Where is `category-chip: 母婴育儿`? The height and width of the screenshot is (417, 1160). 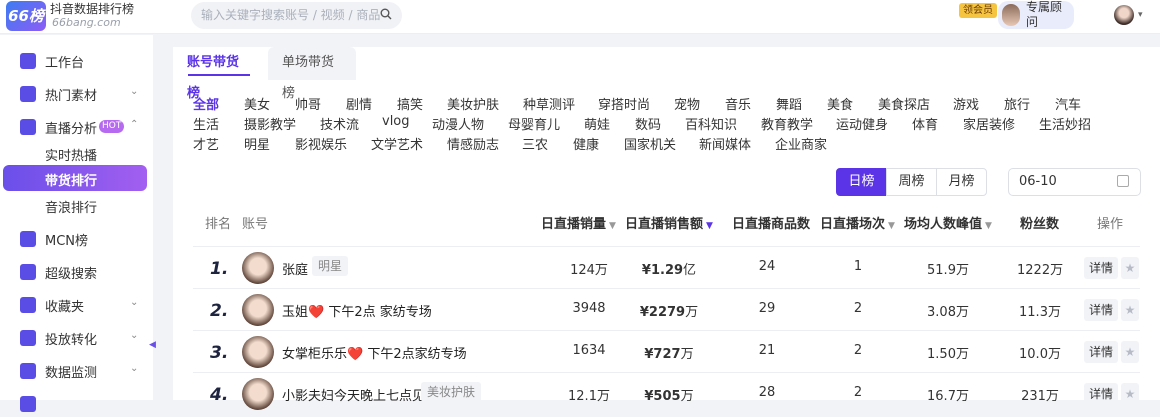 category-chip: 母婴育儿 is located at coordinates (534, 123).